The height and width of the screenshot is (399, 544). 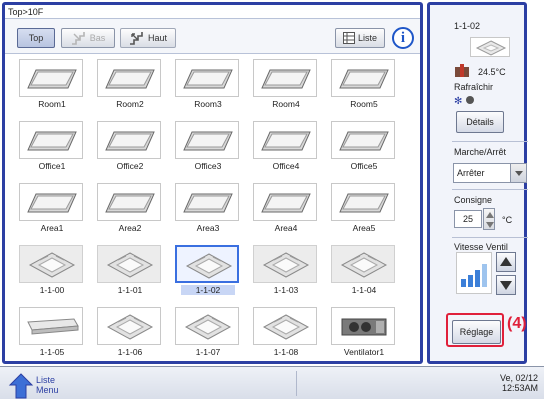 I want to click on unit-tile-label: Office5, so click(x=364, y=166).